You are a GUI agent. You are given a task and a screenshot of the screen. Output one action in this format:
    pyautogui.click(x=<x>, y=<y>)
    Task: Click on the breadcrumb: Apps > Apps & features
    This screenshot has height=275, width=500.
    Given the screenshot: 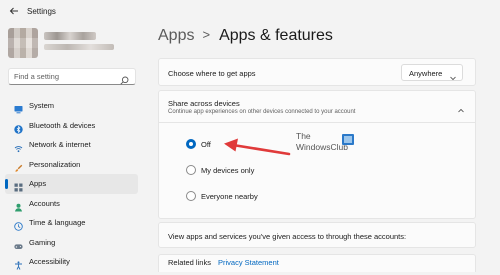 What is the action you would take?
    pyautogui.click(x=245, y=36)
    